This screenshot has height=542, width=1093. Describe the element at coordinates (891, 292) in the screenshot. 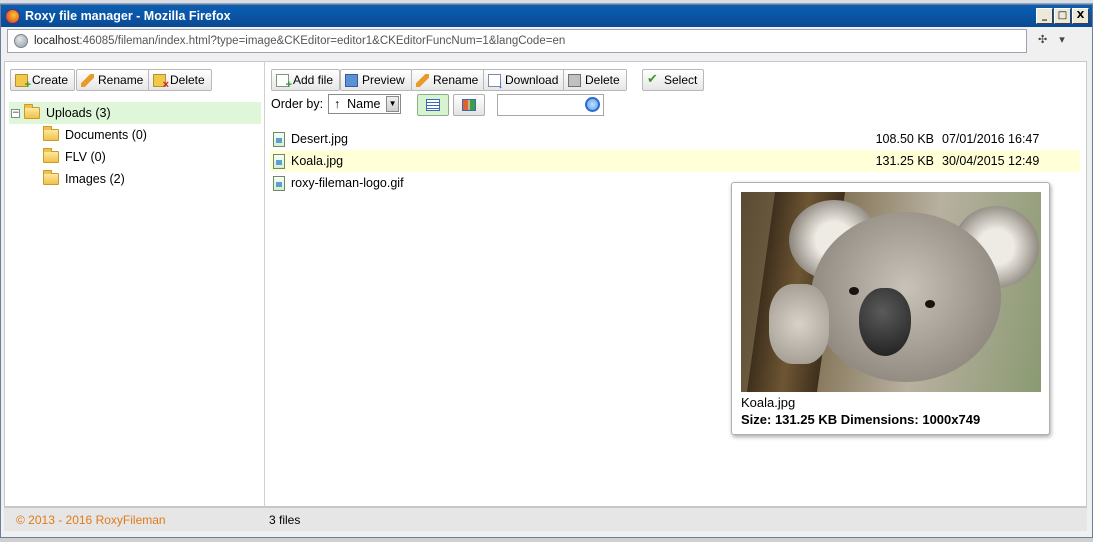

I see `koala-image` at that location.